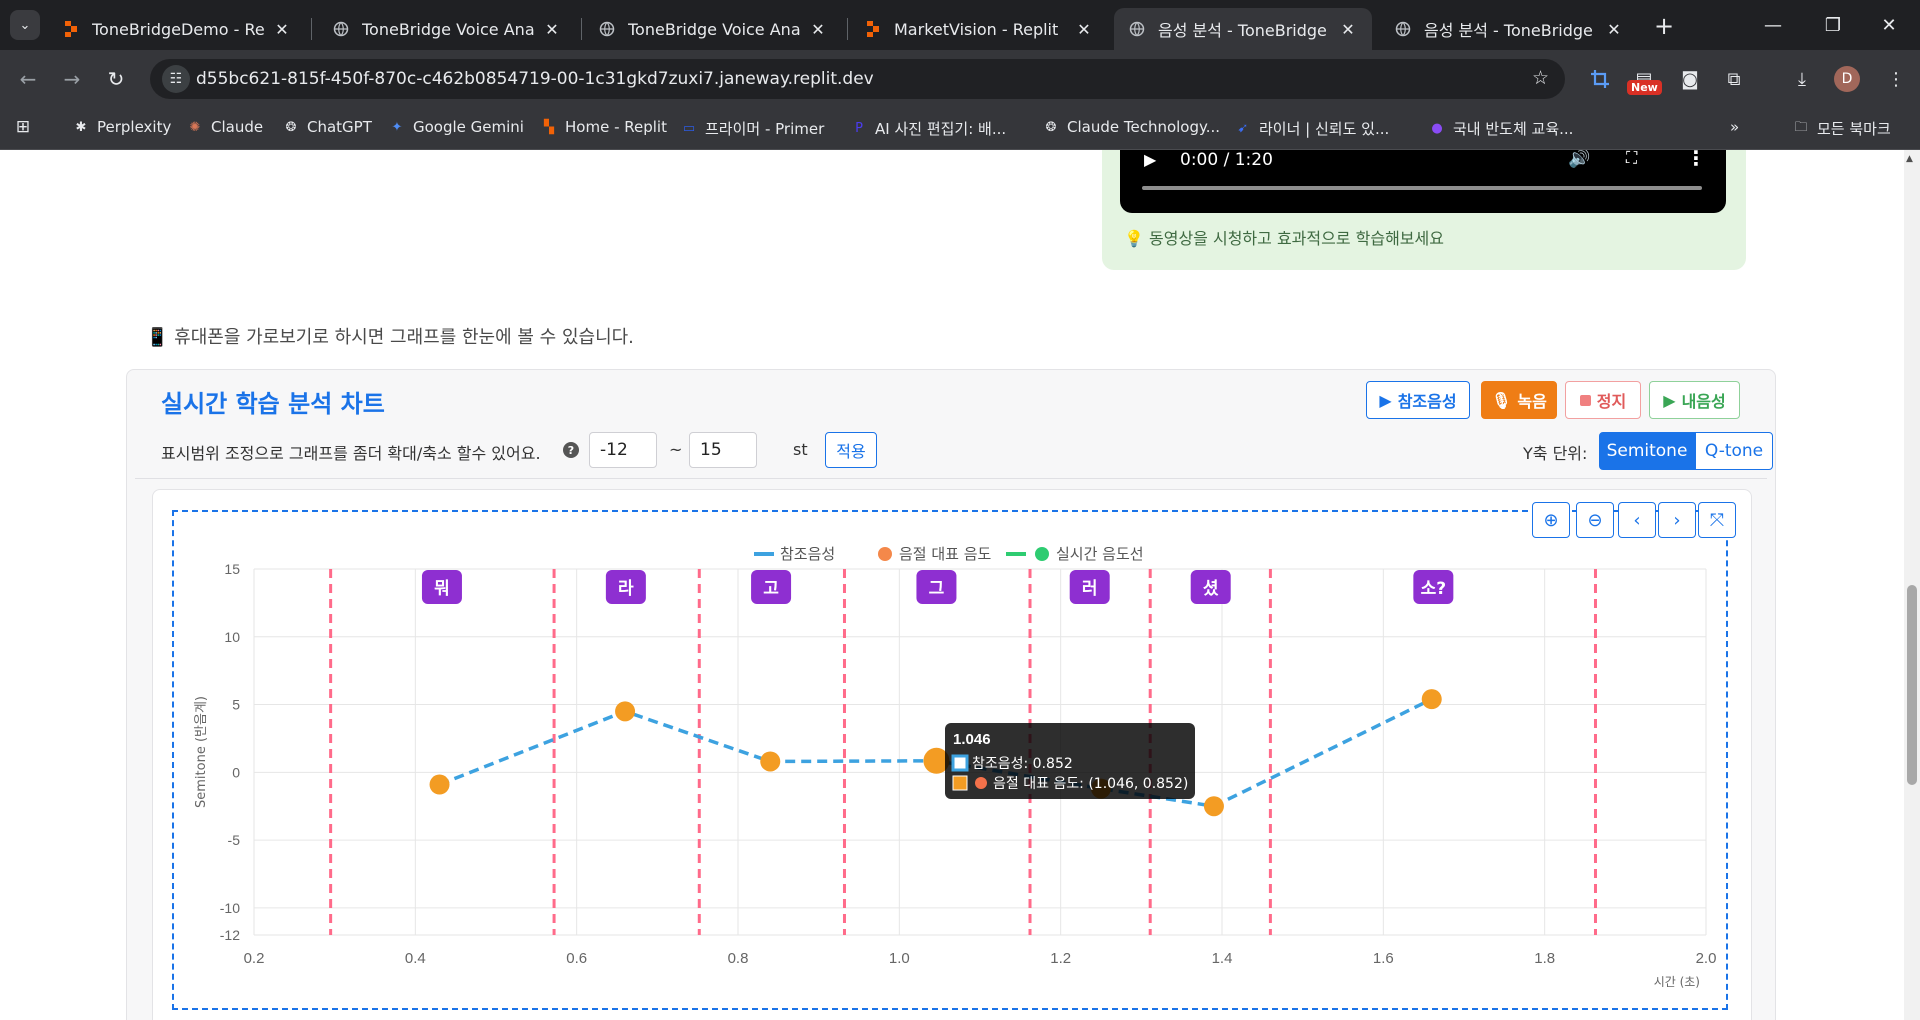  I want to click on x-tick-label: 0.2, so click(254, 958).